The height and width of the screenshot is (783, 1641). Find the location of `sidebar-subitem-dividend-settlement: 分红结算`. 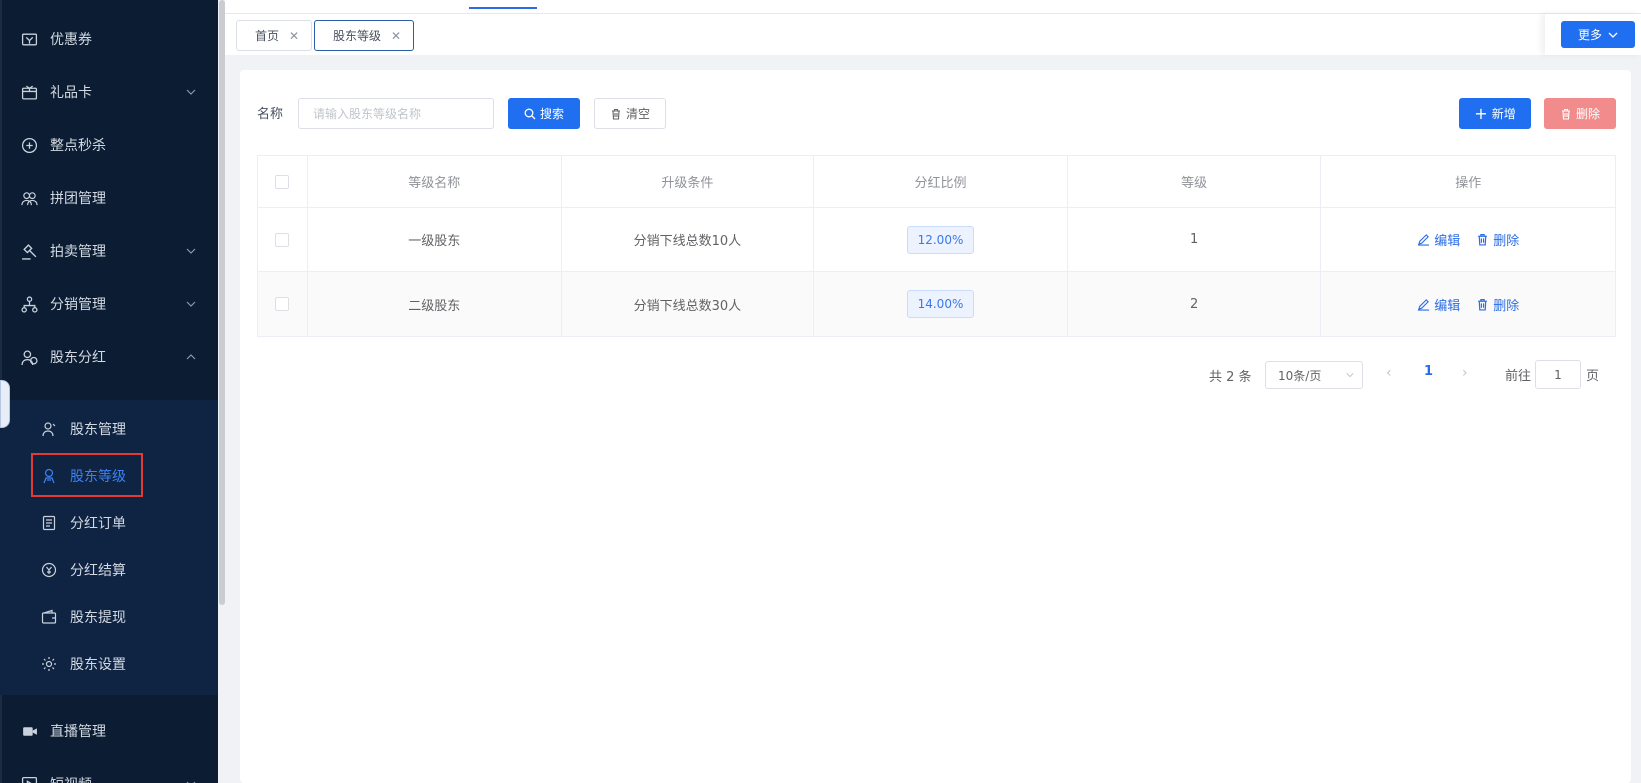

sidebar-subitem-dividend-settlement: 分红结算 is located at coordinates (109, 569).